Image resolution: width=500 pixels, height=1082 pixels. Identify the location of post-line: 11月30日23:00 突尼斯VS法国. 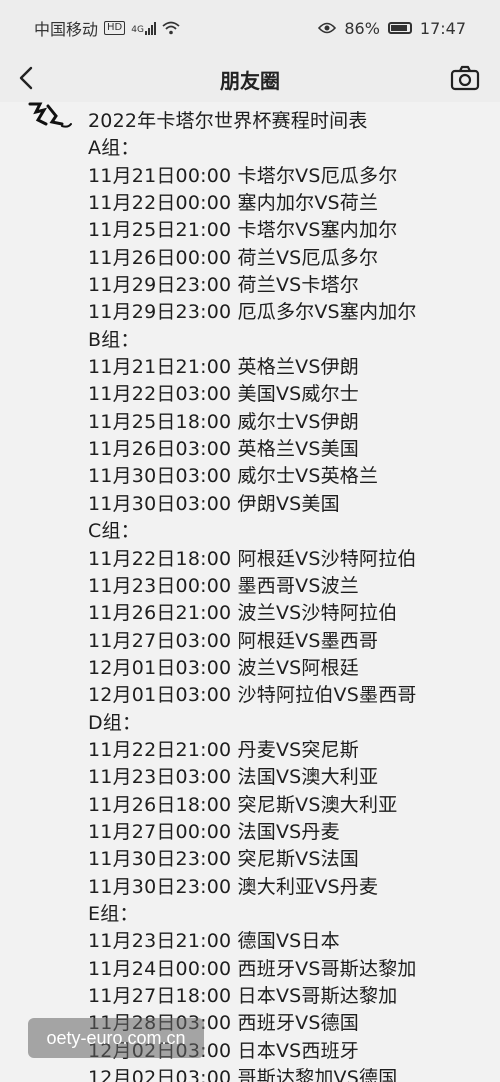
(224, 859).